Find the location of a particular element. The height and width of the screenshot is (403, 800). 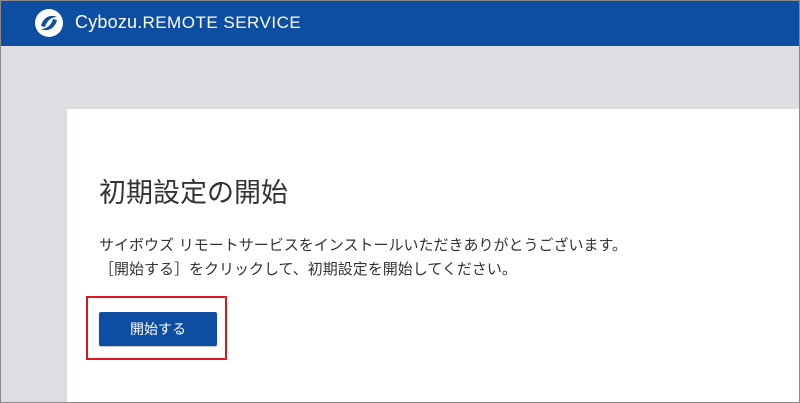

app-header: Cybozu.REMOTE SERVICE is located at coordinates (400, 23).